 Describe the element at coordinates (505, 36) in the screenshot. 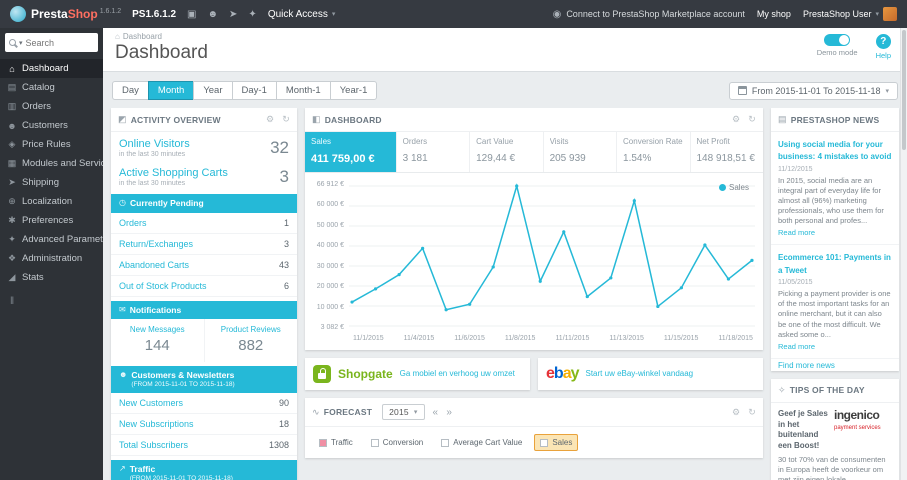

I see `breadcrumb: ⌂ Dashboard` at that location.